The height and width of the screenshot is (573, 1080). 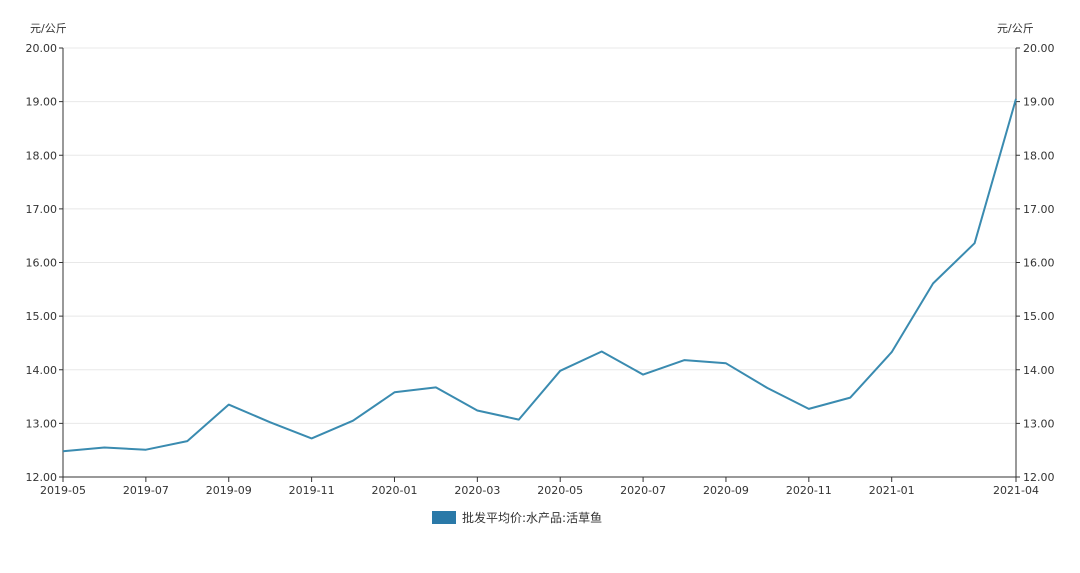 What do you see at coordinates (146, 490) in the screenshot?
I see `x-tick-label: 2019-07` at bounding box center [146, 490].